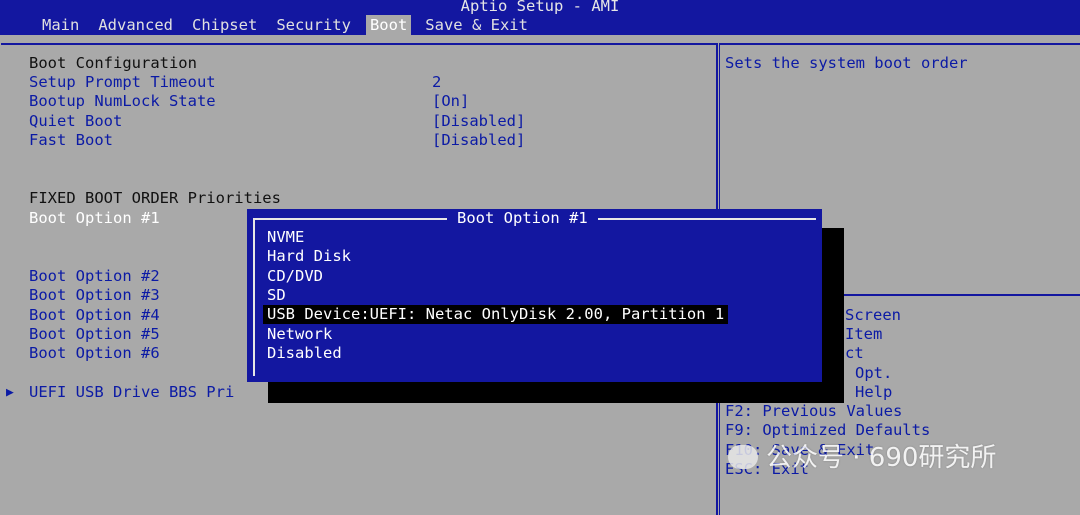  Describe the element at coordinates (450, 101) in the screenshot. I see `value-bootup-numlock-state: [On]` at that location.